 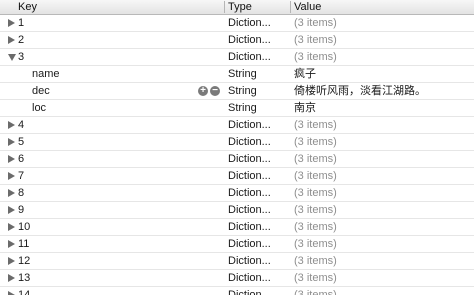 I want to click on table-row: 9 Diction... (3 items), so click(x=237, y=210).